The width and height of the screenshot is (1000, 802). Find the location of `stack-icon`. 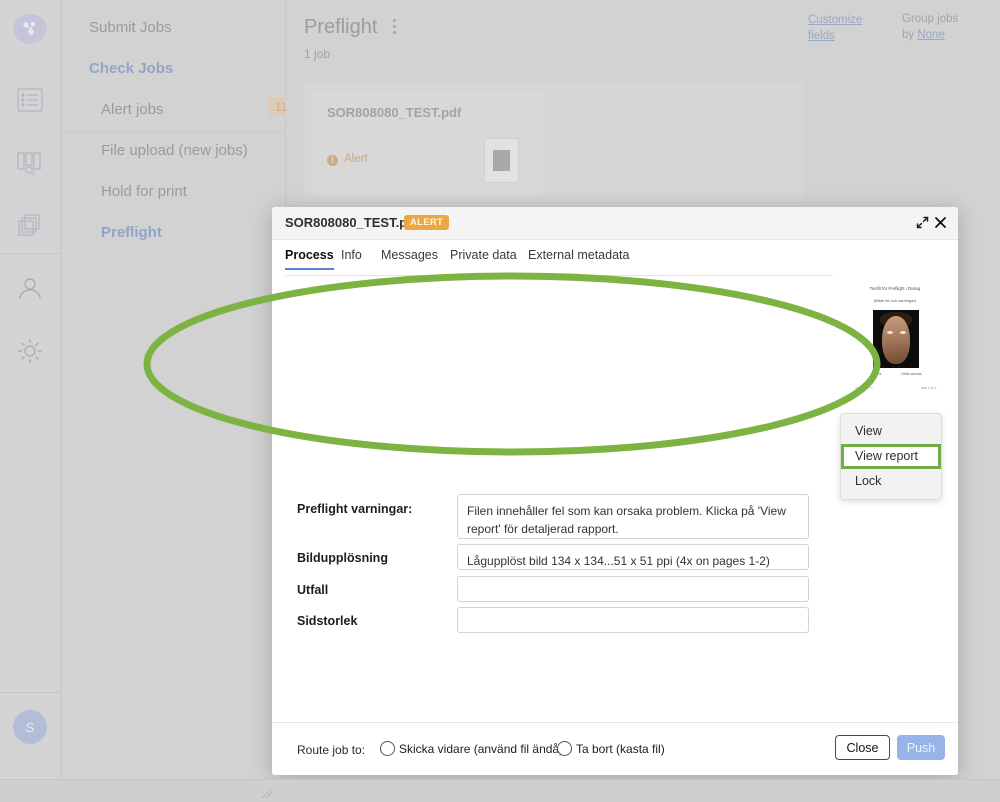

stack-icon is located at coordinates (30, 226).